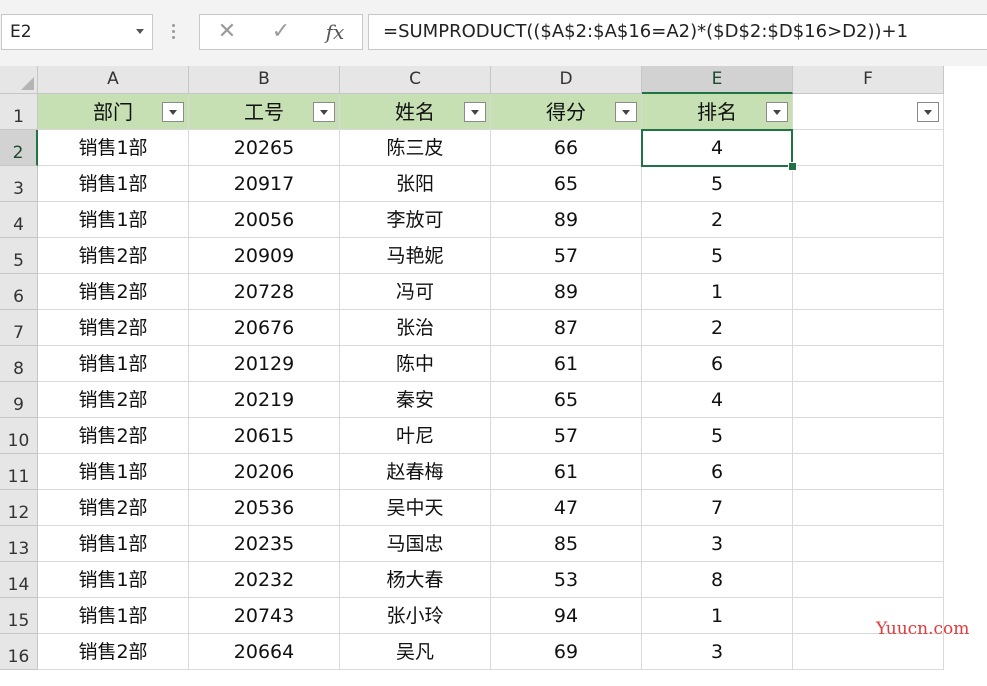  What do you see at coordinates (19, 508) in the screenshot?
I see `row-header: 12` at bounding box center [19, 508].